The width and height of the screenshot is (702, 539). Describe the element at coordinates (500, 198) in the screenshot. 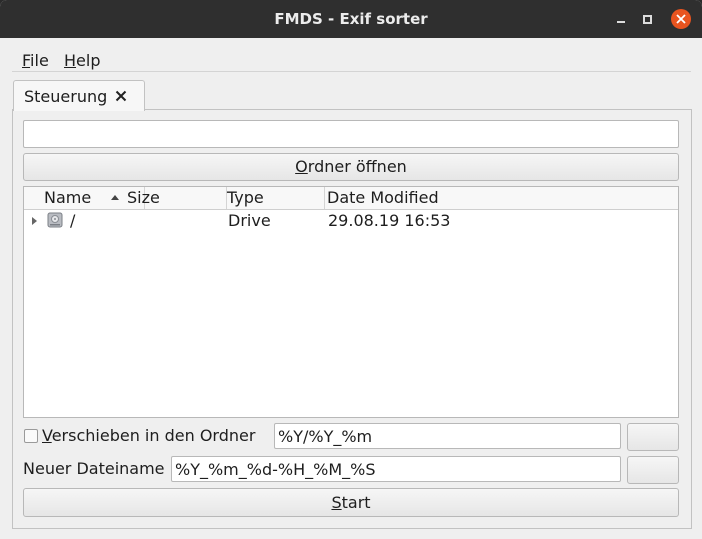

I see `column-header-date: Date Modified` at that location.